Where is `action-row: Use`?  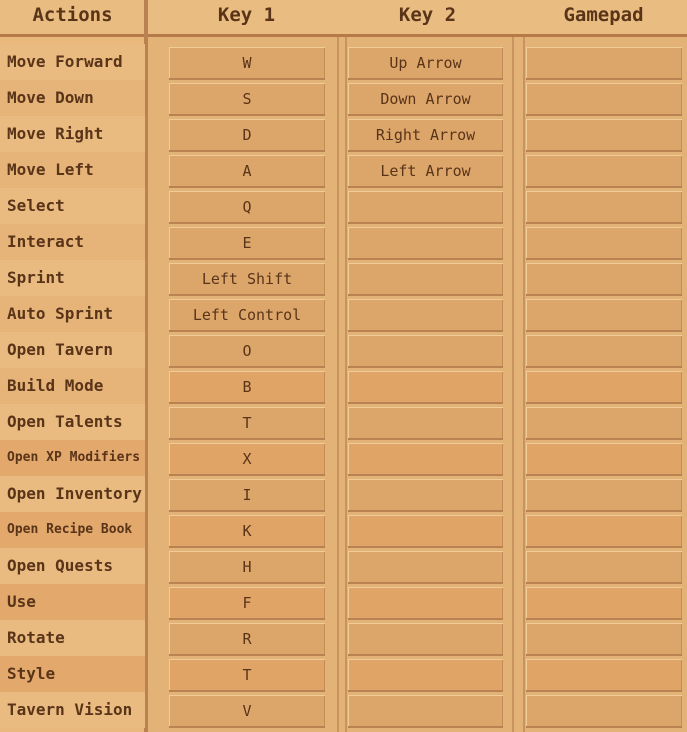 action-row: Use is located at coordinates (72, 602).